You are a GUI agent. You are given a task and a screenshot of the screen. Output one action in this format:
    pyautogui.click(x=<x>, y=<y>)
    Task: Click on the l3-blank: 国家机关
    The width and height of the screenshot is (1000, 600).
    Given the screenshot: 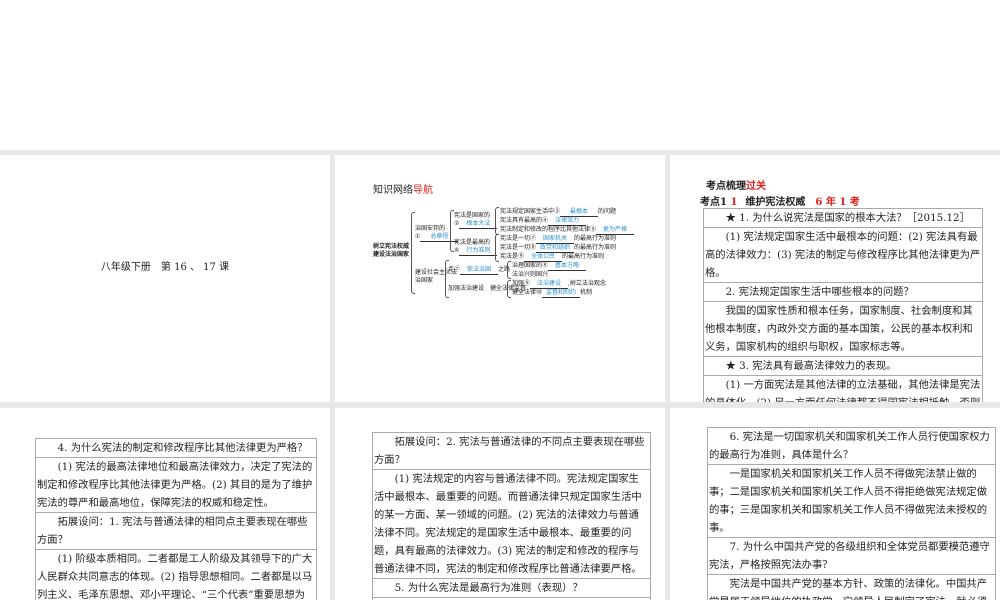 What is the action you would take?
    pyautogui.click(x=555, y=239)
    